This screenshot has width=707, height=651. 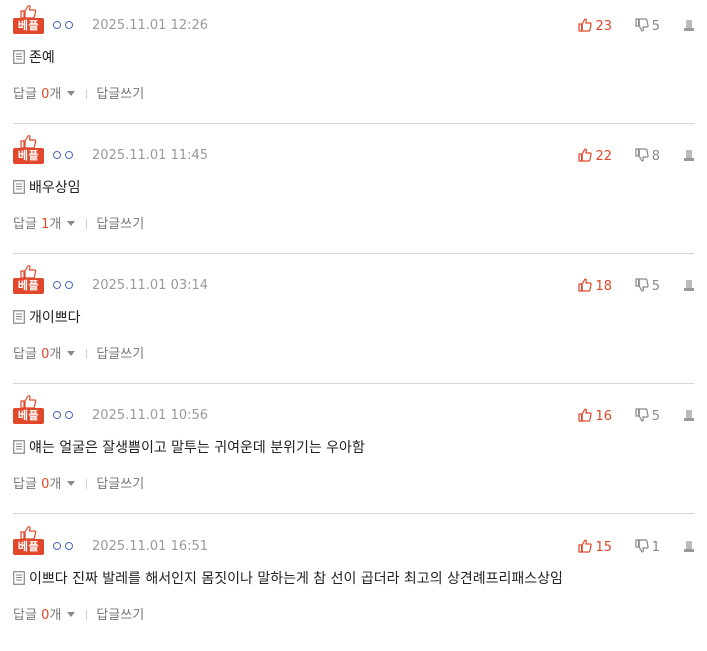 I want to click on comment-text: 존예, so click(x=42, y=58).